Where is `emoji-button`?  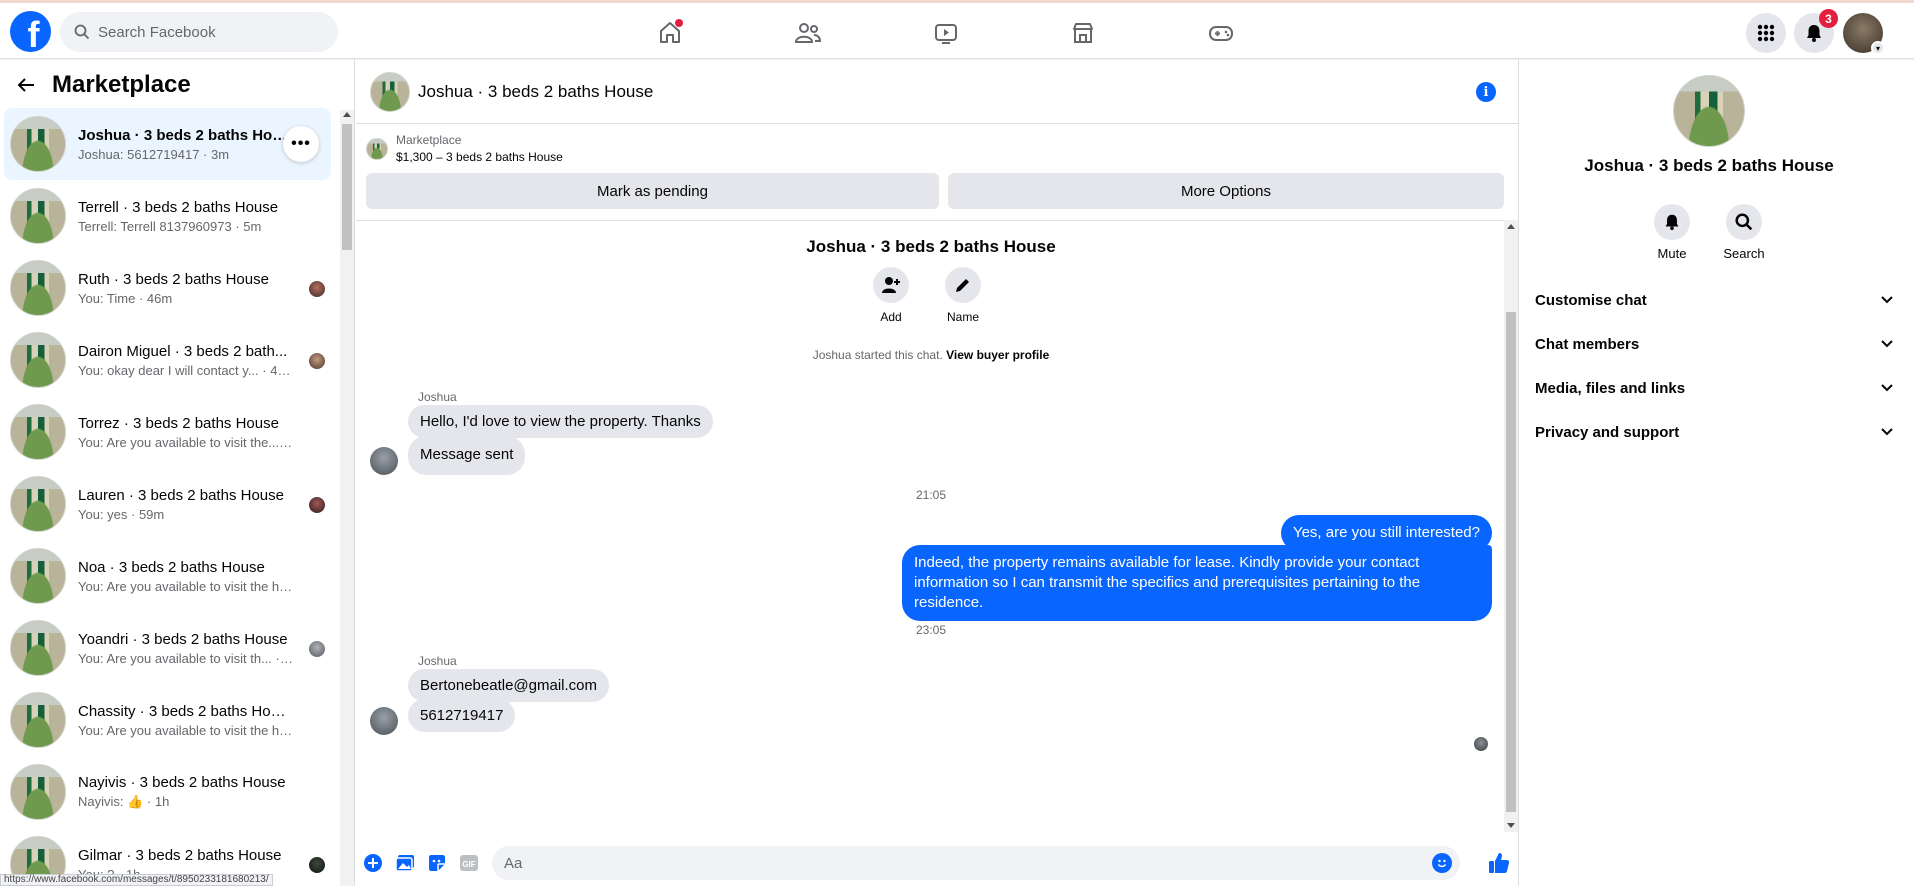
emoji-button is located at coordinates (1442, 863).